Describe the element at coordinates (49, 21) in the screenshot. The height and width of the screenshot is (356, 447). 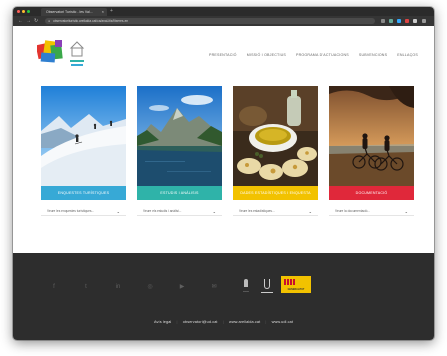
I see `lock-icon: ●` at that location.